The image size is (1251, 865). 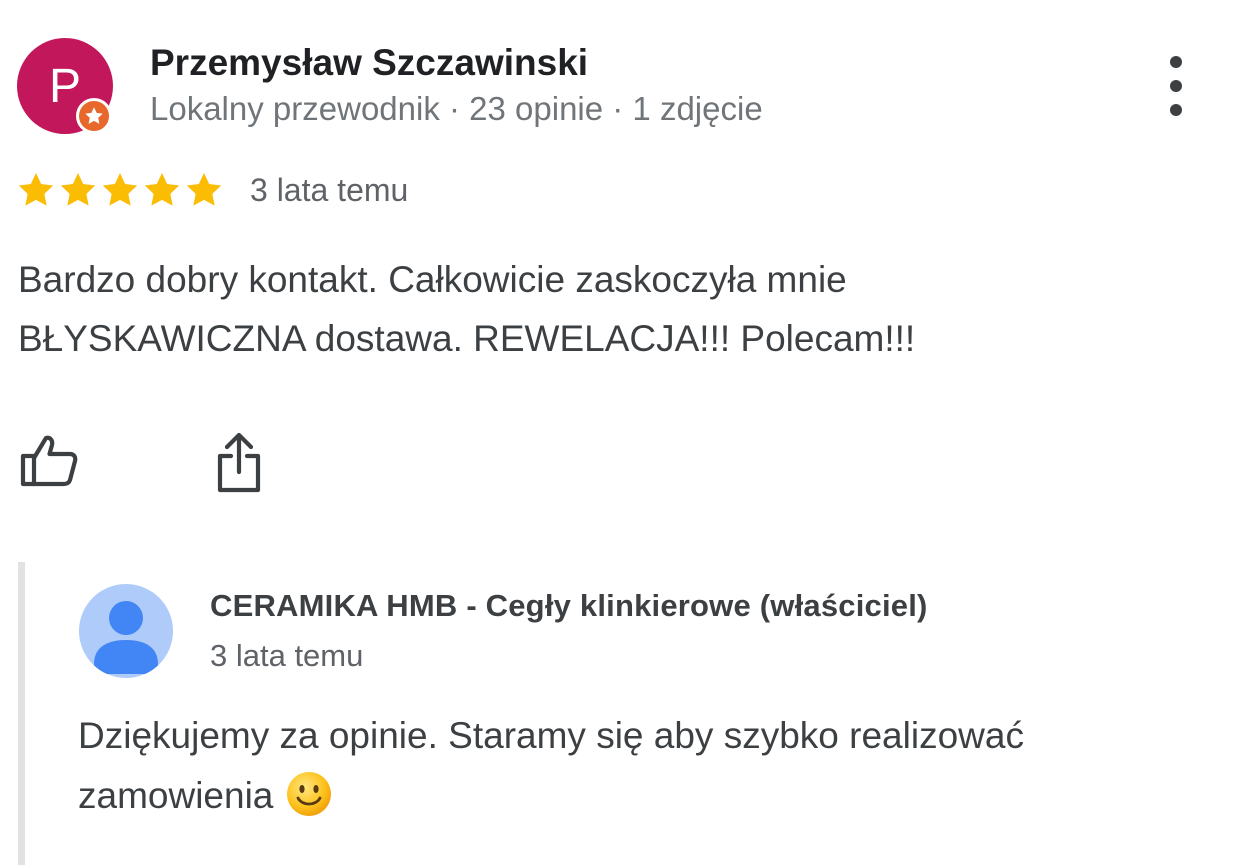 I want to click on star-rating, so click(x=120, y=190).